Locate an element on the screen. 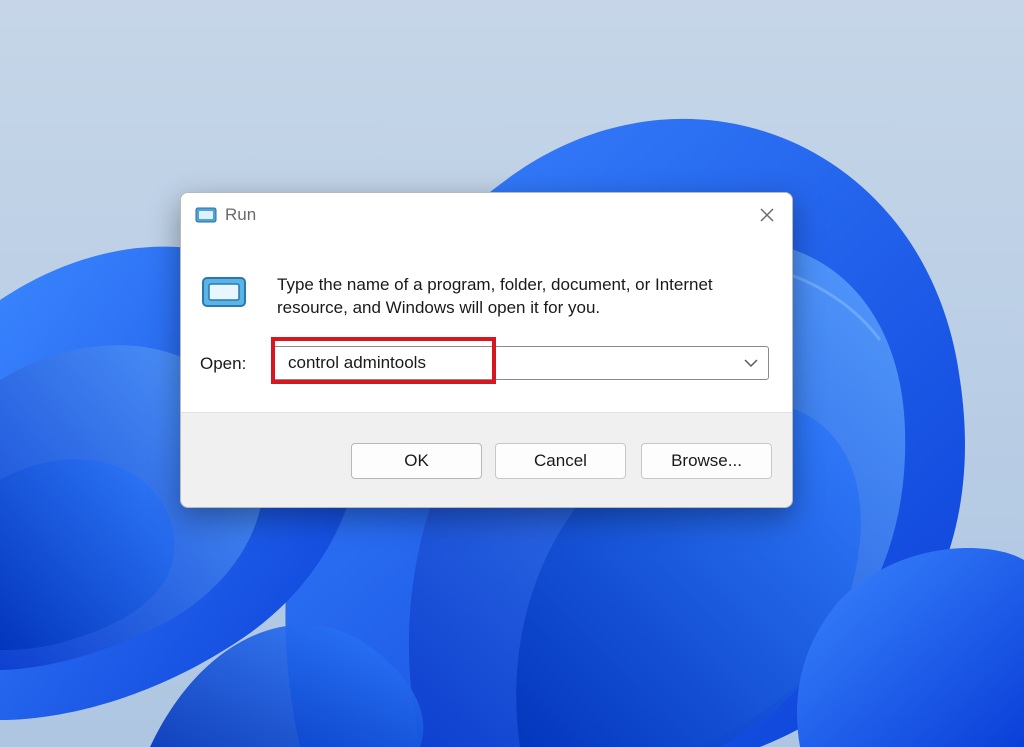  close-button is located at coordinates (767, 215).